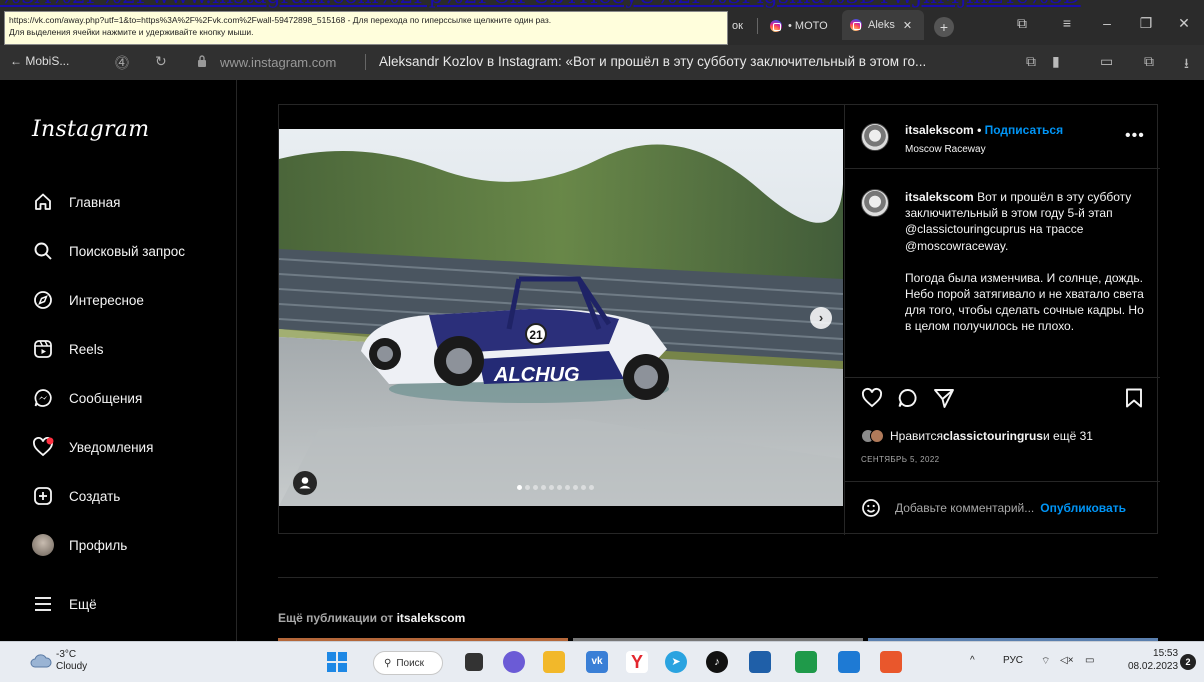 This screenshot has height=682, width=1204. Describe the element at coordinates (86, 349) in the screenshot. I see `sidebar-item-label: Reels` at that location.